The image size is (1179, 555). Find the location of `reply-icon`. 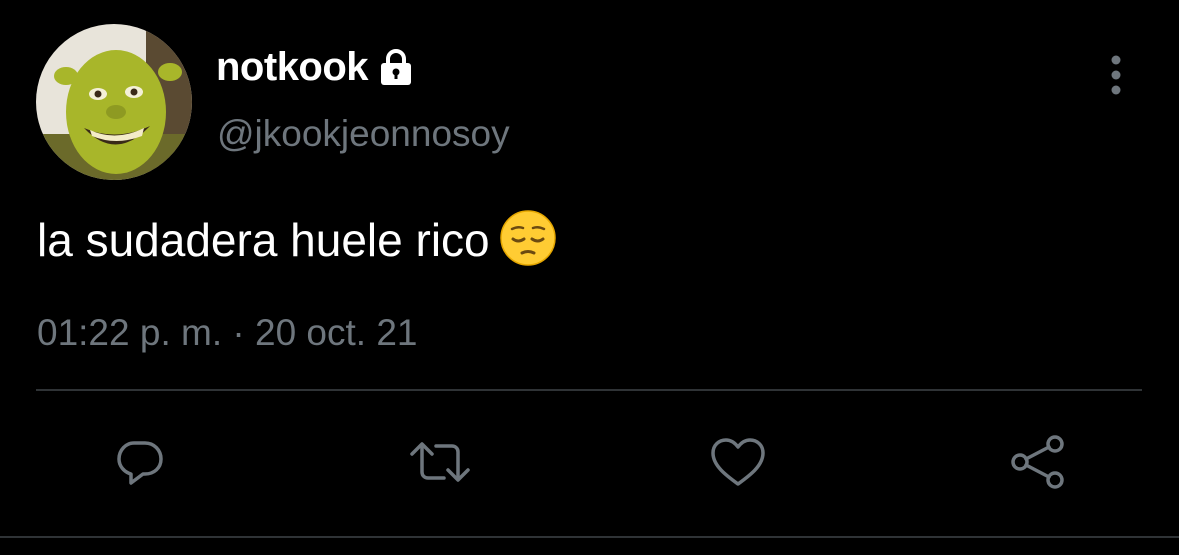

reply-icon is located at coordinates (140, 463).